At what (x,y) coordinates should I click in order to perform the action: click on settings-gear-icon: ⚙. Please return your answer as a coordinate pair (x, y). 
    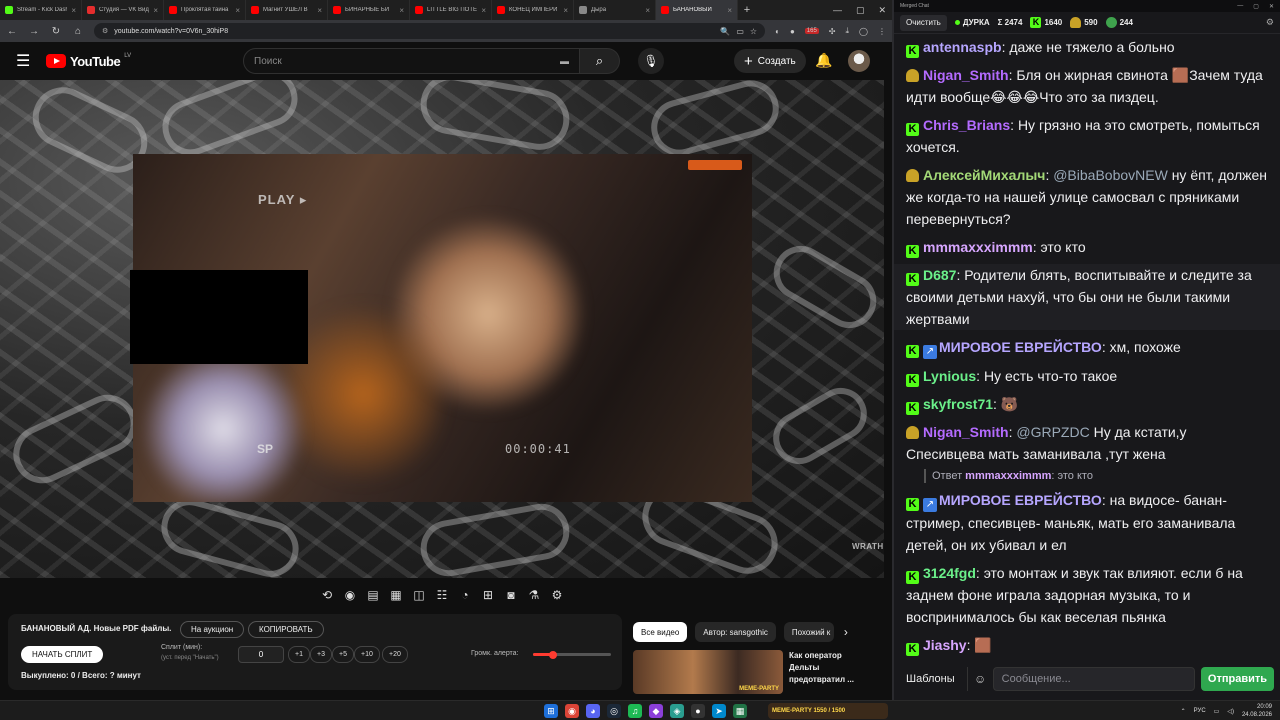
    Looking at the image, I should click on (557, 595).